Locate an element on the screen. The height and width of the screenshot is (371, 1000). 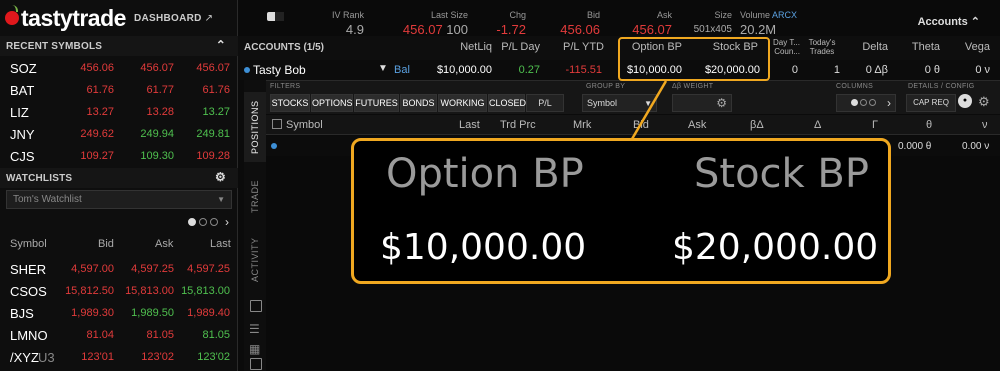
col-3: Mrk is located at coordinates (582, 125).